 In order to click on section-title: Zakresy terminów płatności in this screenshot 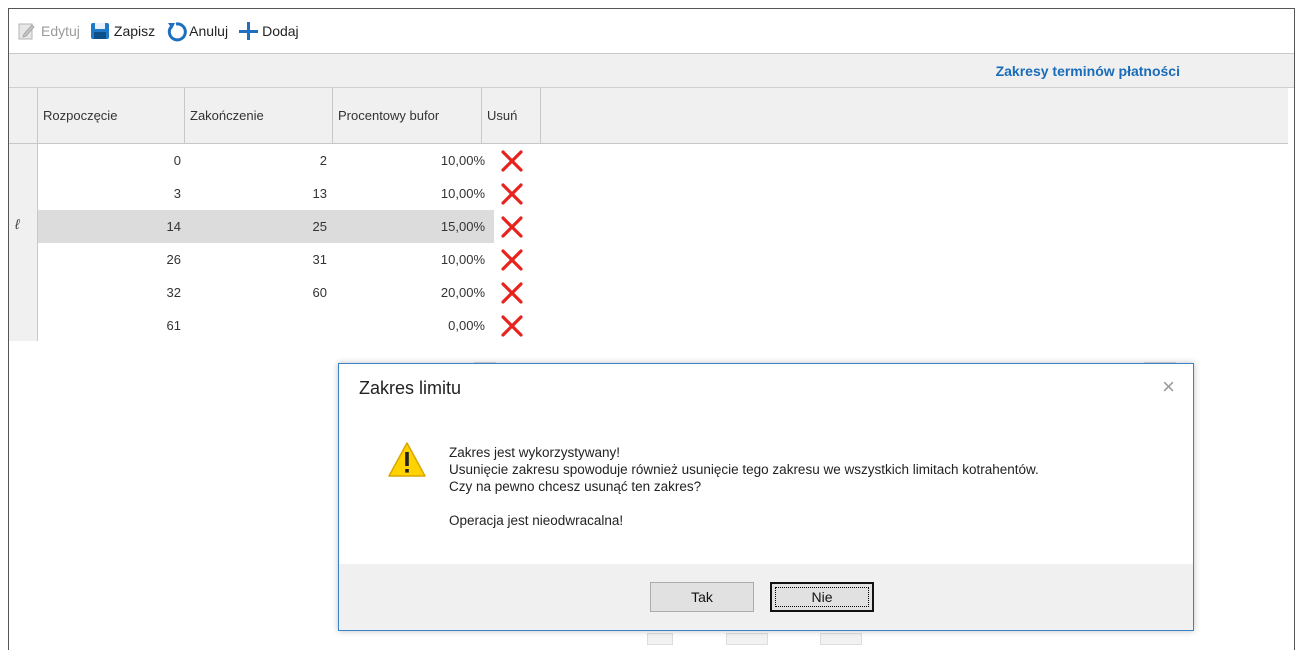, I will do `click(1087, 71)`.